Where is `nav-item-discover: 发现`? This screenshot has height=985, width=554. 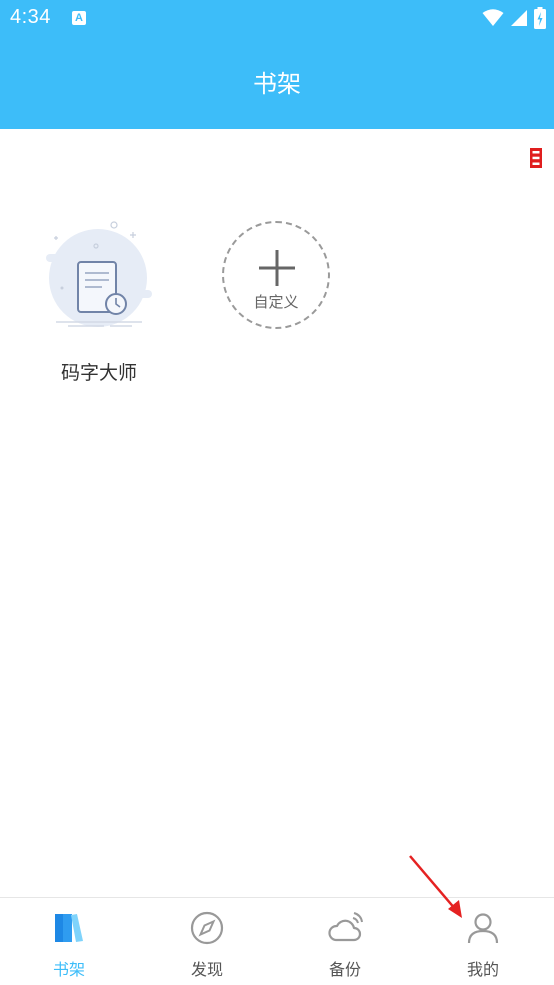 nav-item-discover: 发现 is located at coordinates (207, 941).